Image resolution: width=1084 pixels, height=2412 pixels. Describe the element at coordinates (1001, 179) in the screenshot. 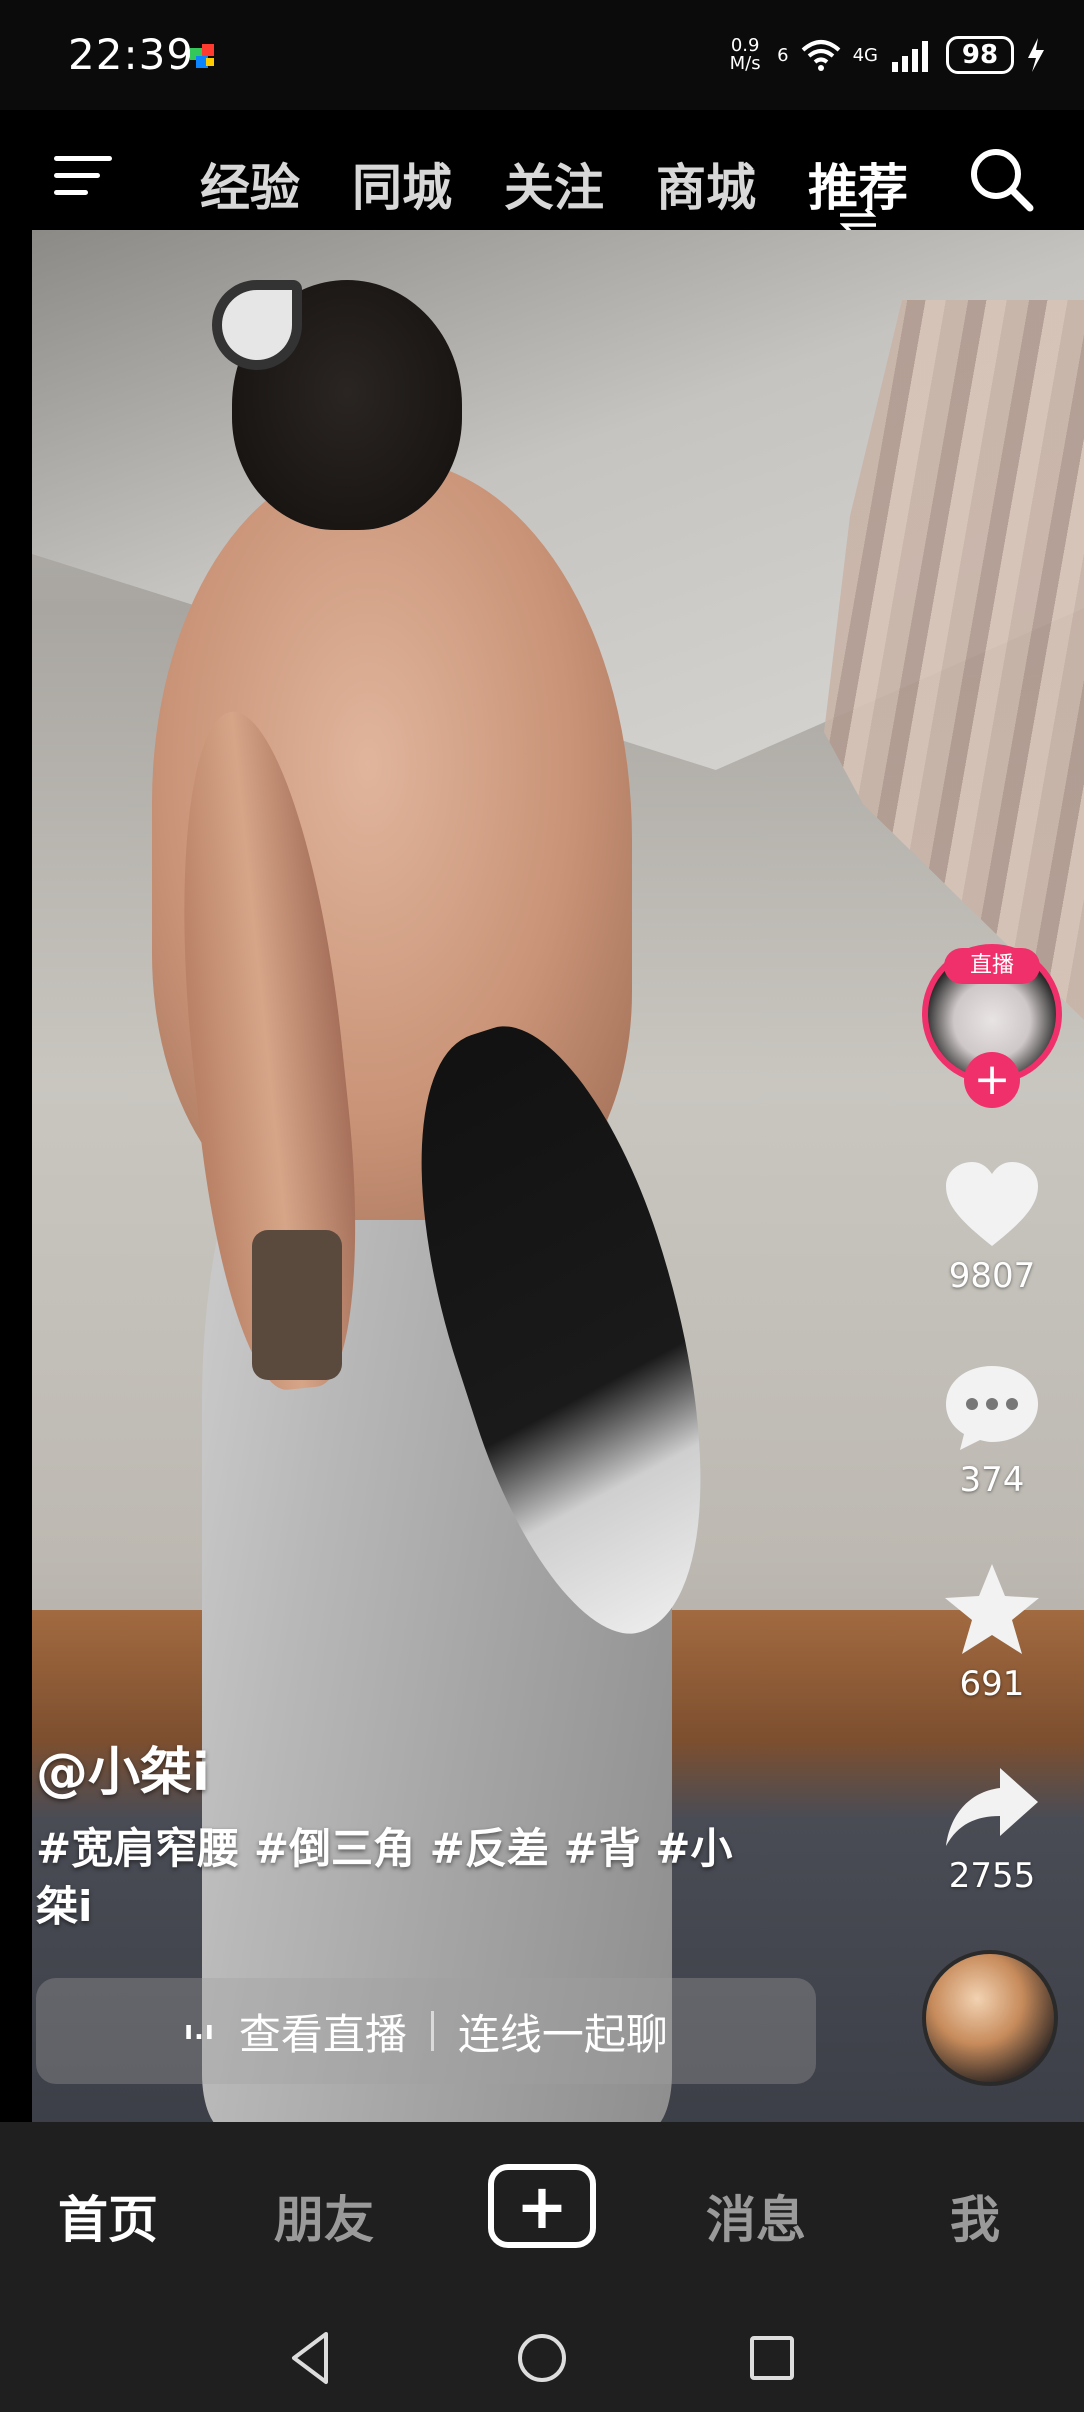

I see `search-icon` at that location.